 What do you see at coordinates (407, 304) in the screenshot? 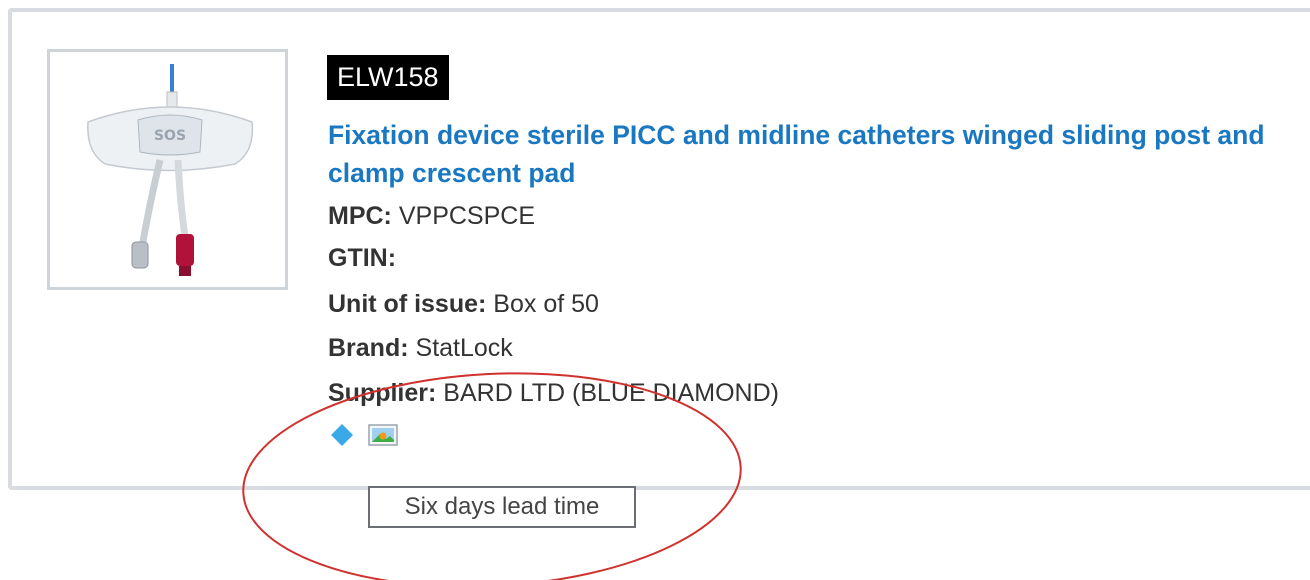
I see `unit-of-issue-label: Unit of issue:` at bounding box center [407, 304].